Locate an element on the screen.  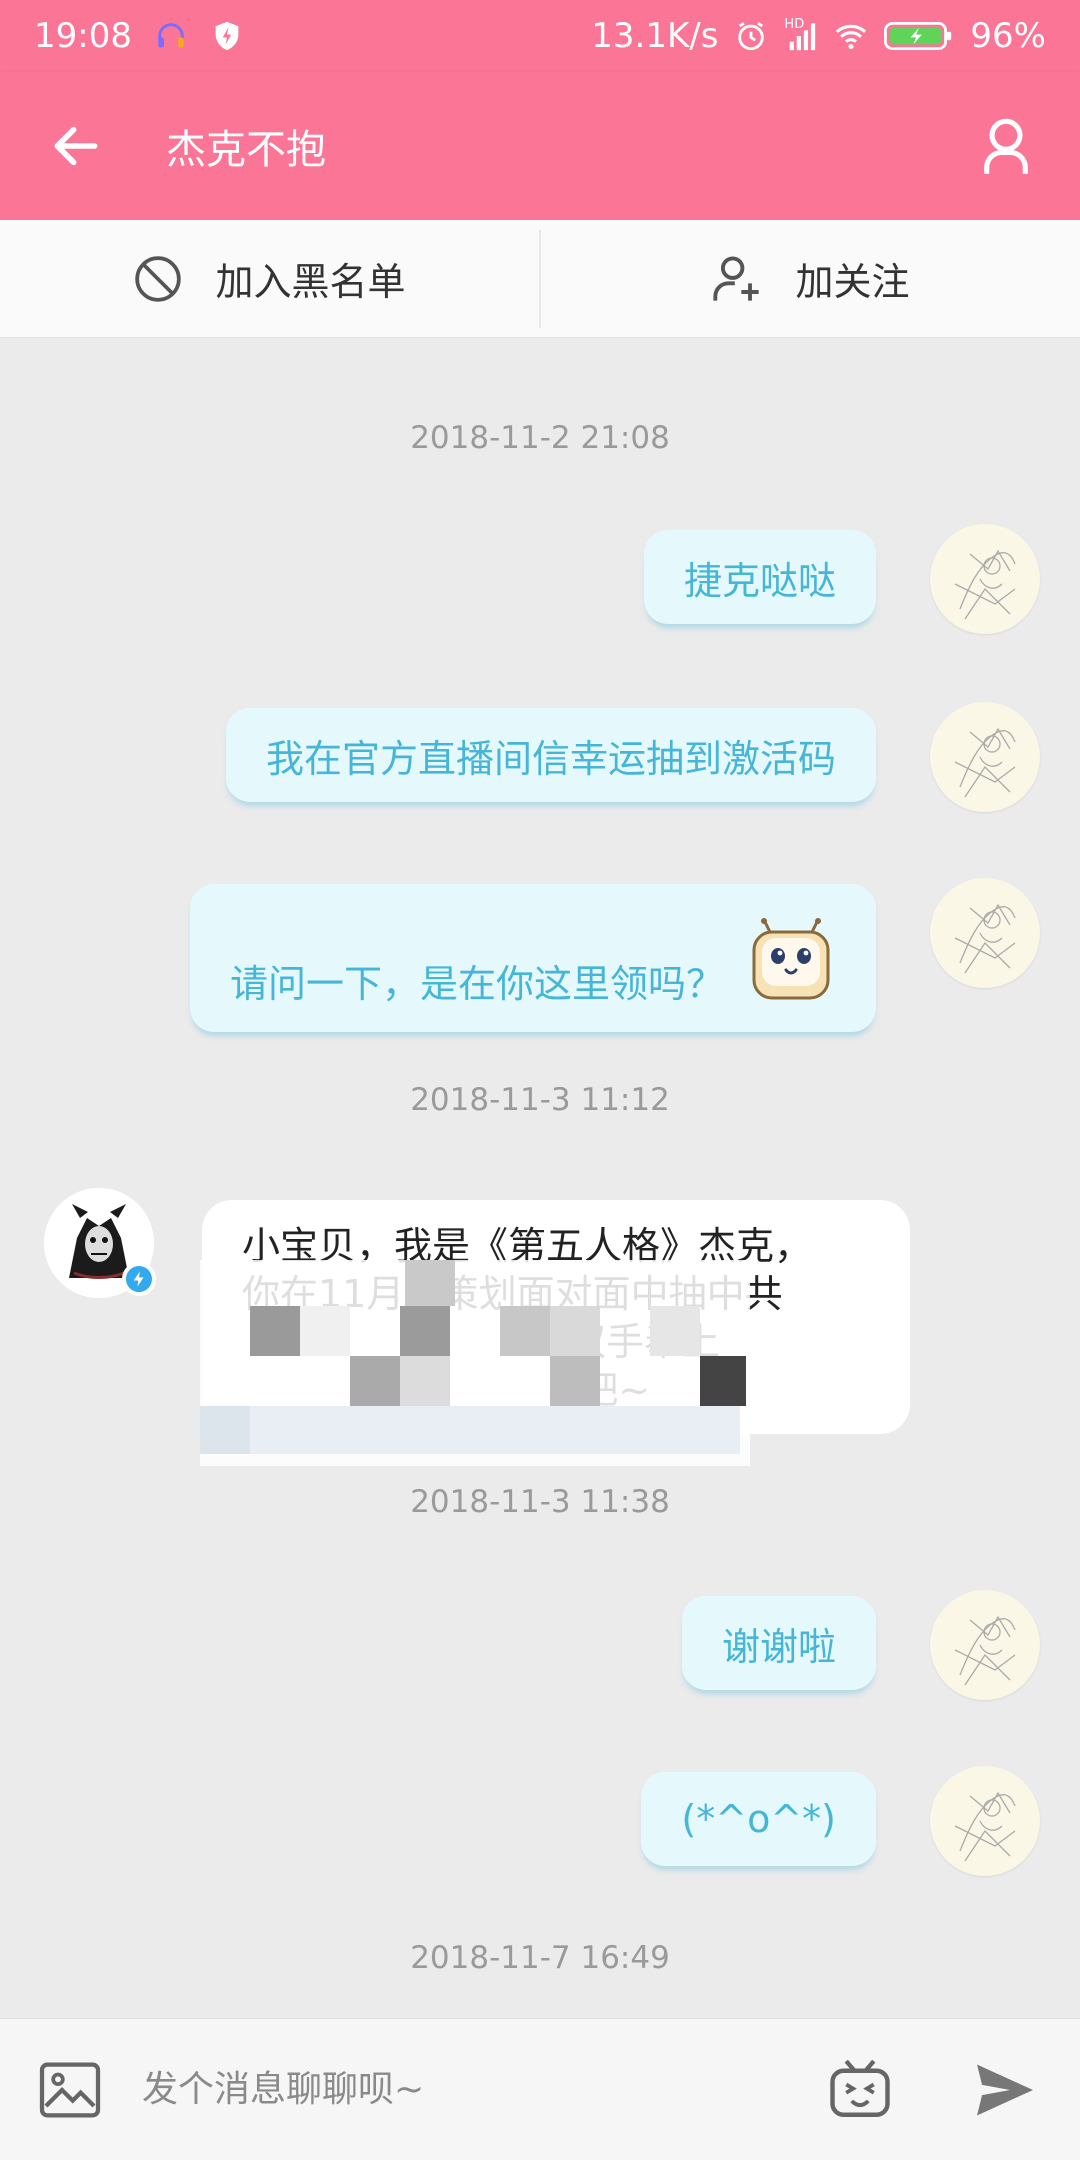
battery-level: 96% is located at coordinates (1008, 36).